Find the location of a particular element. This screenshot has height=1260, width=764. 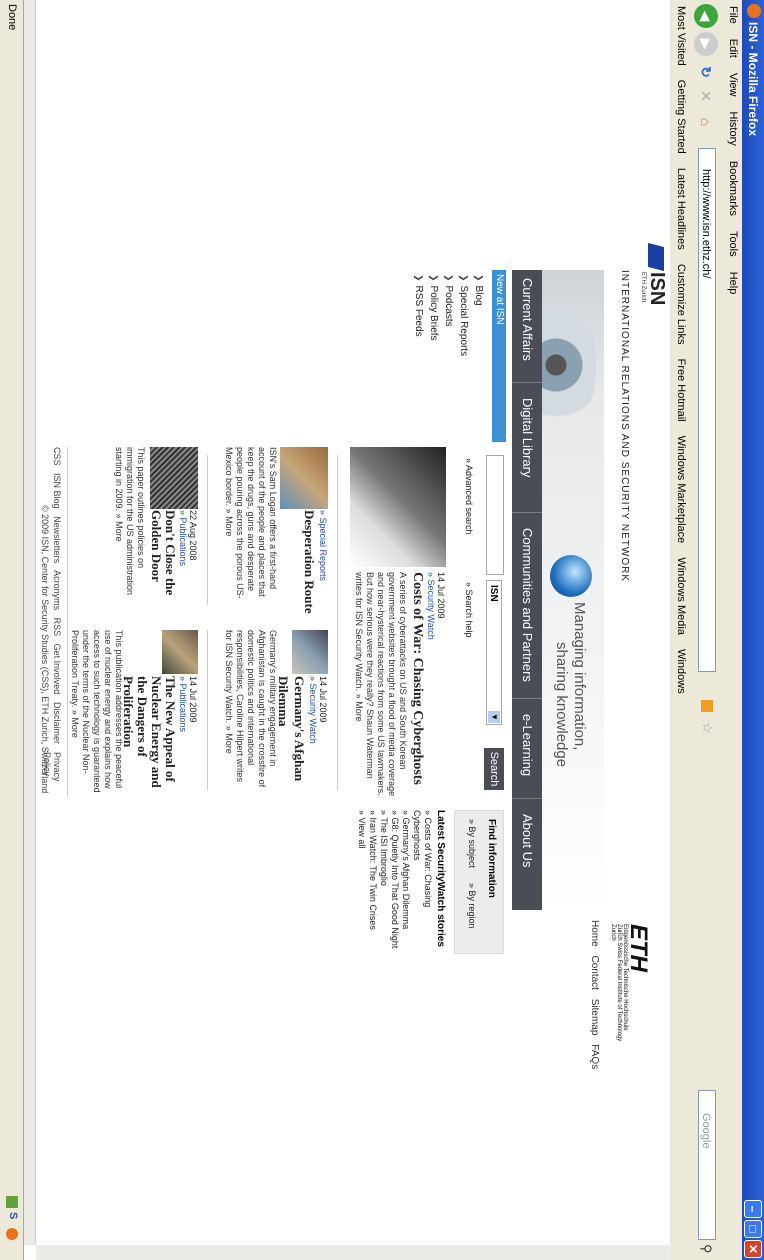

footer-link-newsletters: Newsletters is located at coordinates (57, 539).